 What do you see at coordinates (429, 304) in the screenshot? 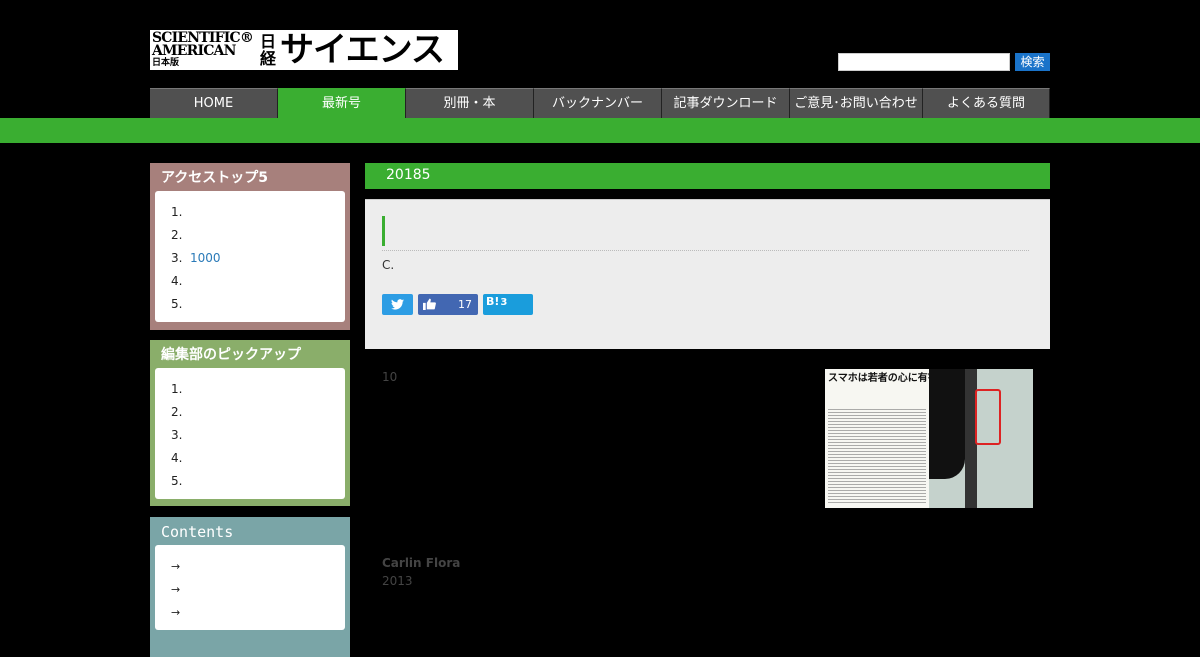
I see `thumbs-up-icon` at bounding box center [429, 304].